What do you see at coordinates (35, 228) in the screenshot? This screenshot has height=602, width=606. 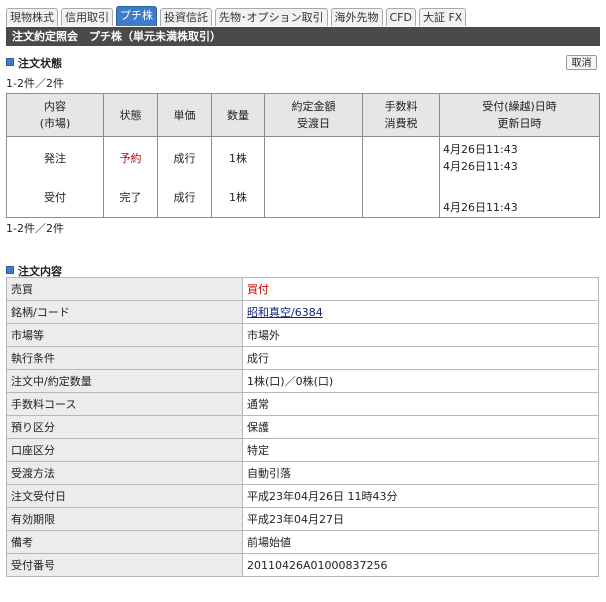 I see `result-count-bottom: 1-2件／2件` at bounding box center [35, 228].